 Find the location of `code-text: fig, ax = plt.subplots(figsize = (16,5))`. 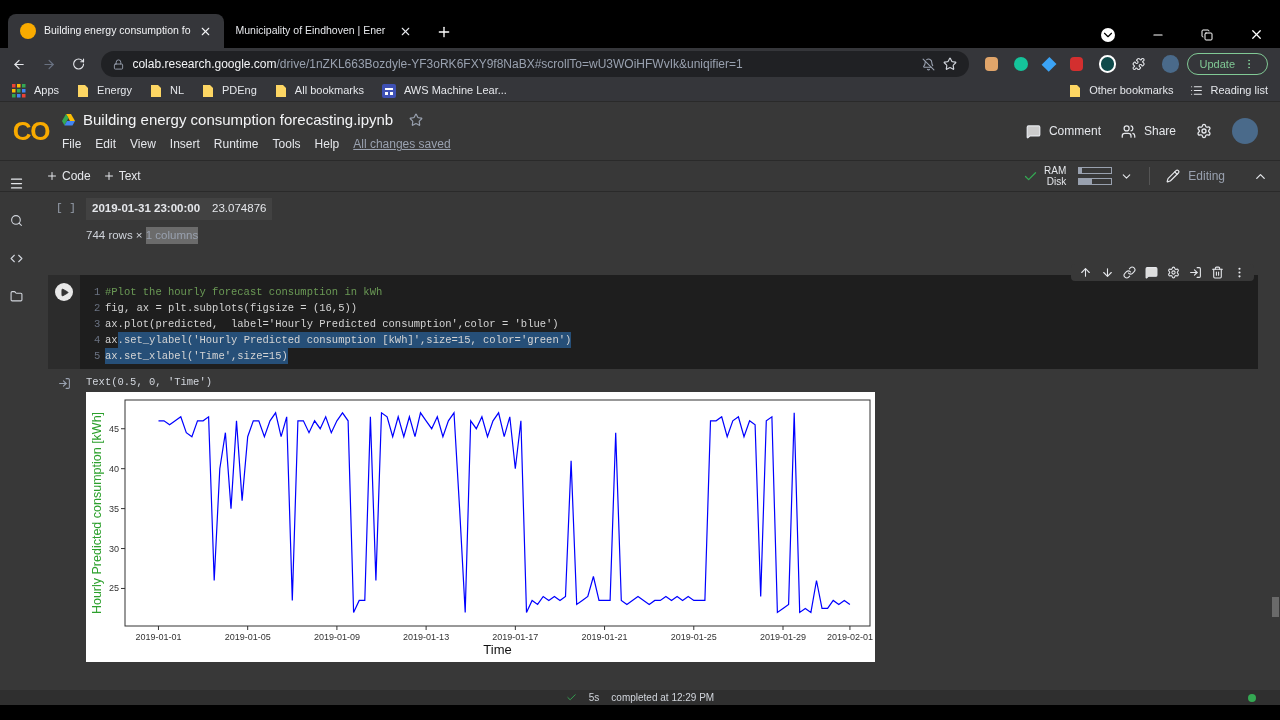

code-text: fig, ax = plt.subplots(figsize = (16,5)) is located at coordinates (231, 309).